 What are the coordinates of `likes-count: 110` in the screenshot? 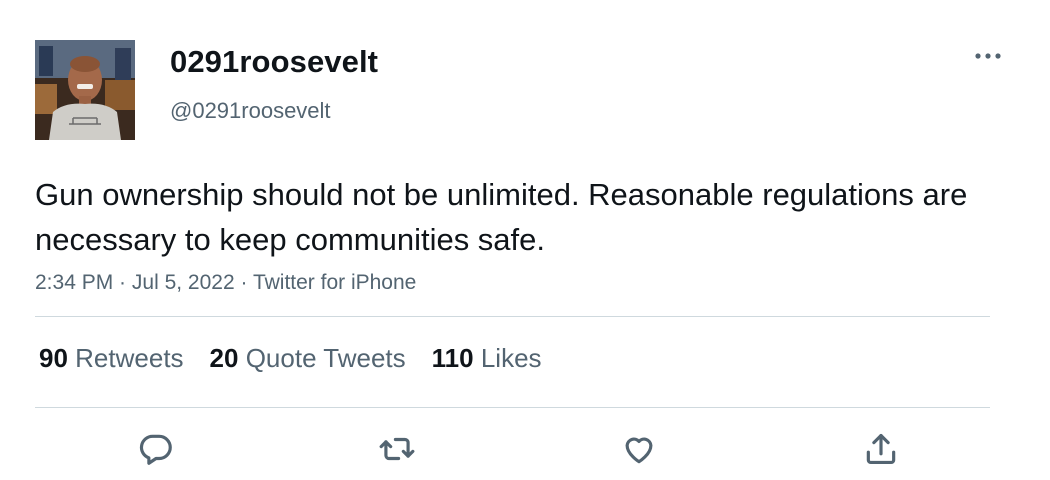 It's located at (452, 358).